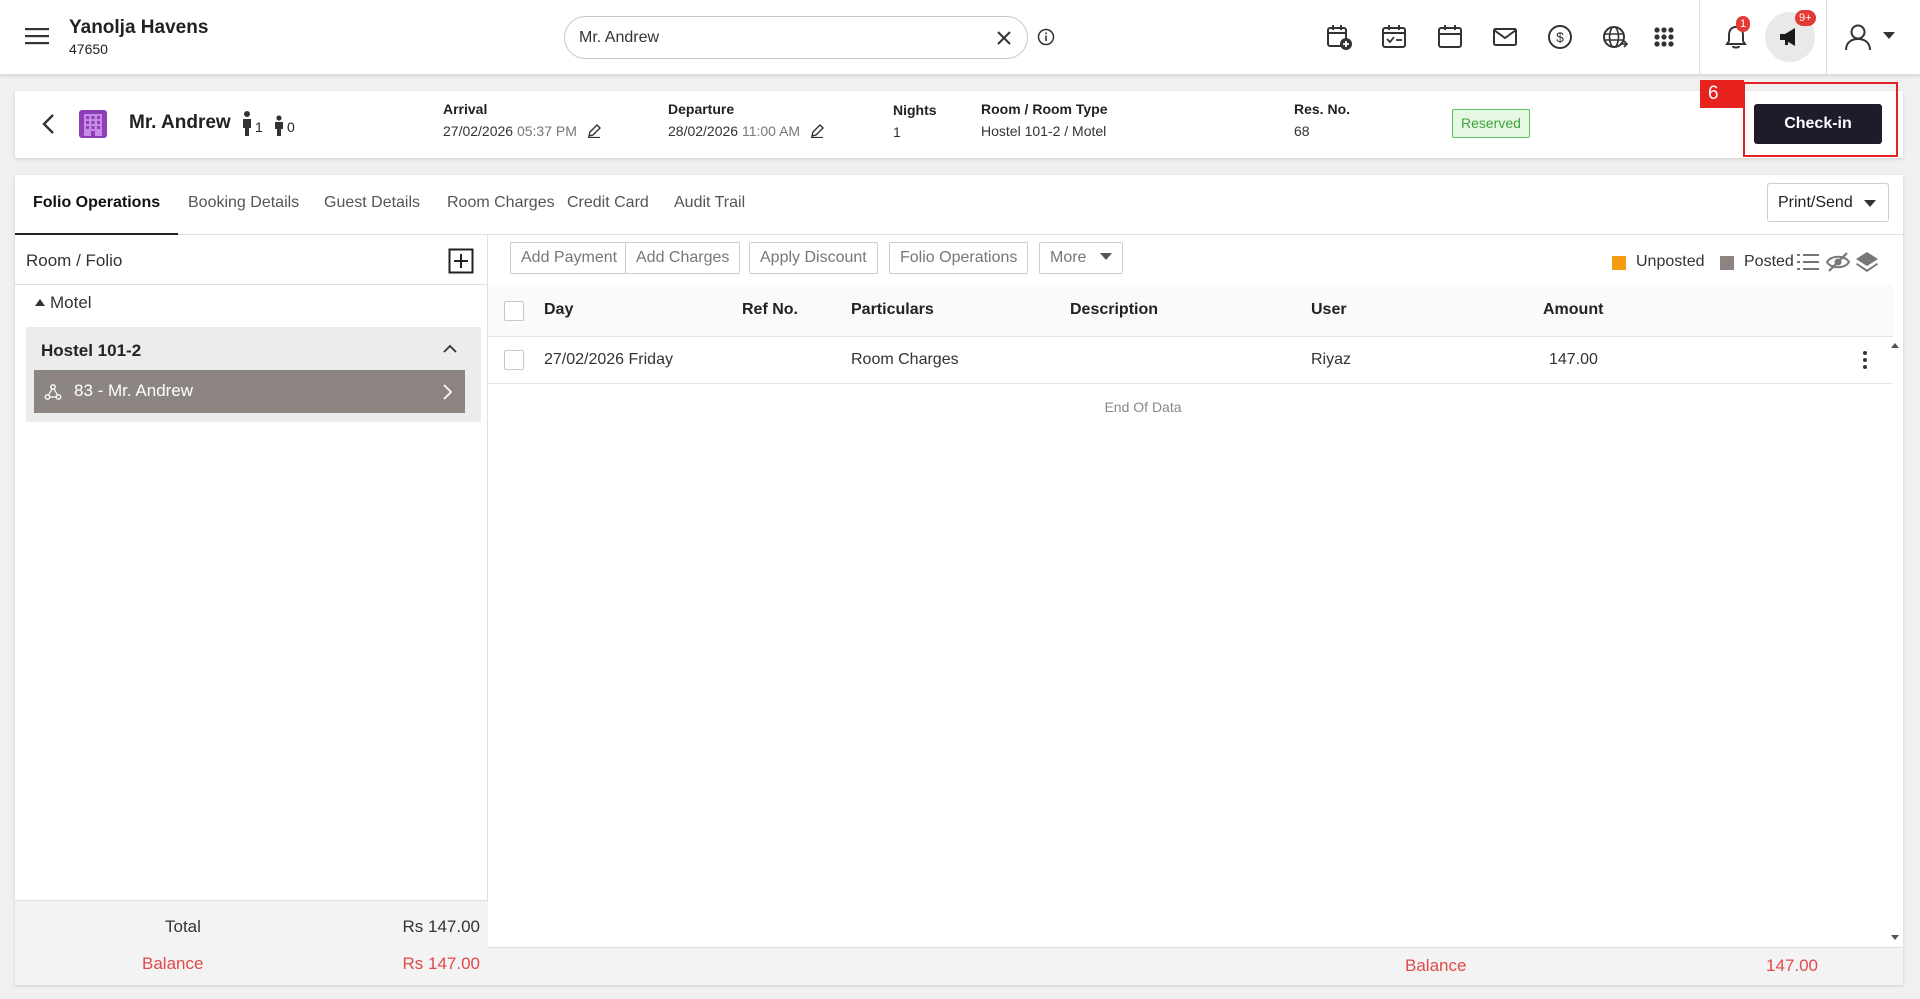 This screenshot has width=1920, height=999. I want to click on more-button: More, so click(1081, 258).